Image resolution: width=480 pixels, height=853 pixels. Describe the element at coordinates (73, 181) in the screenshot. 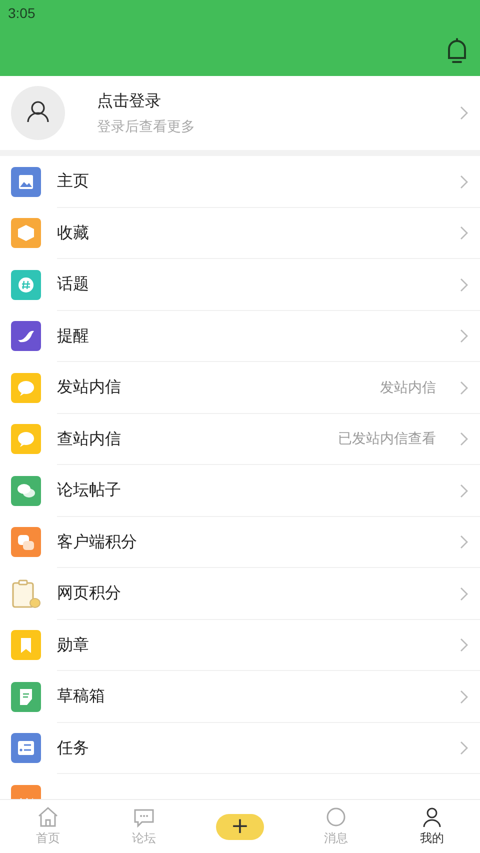

I see `menu-label: 主页` at that location.